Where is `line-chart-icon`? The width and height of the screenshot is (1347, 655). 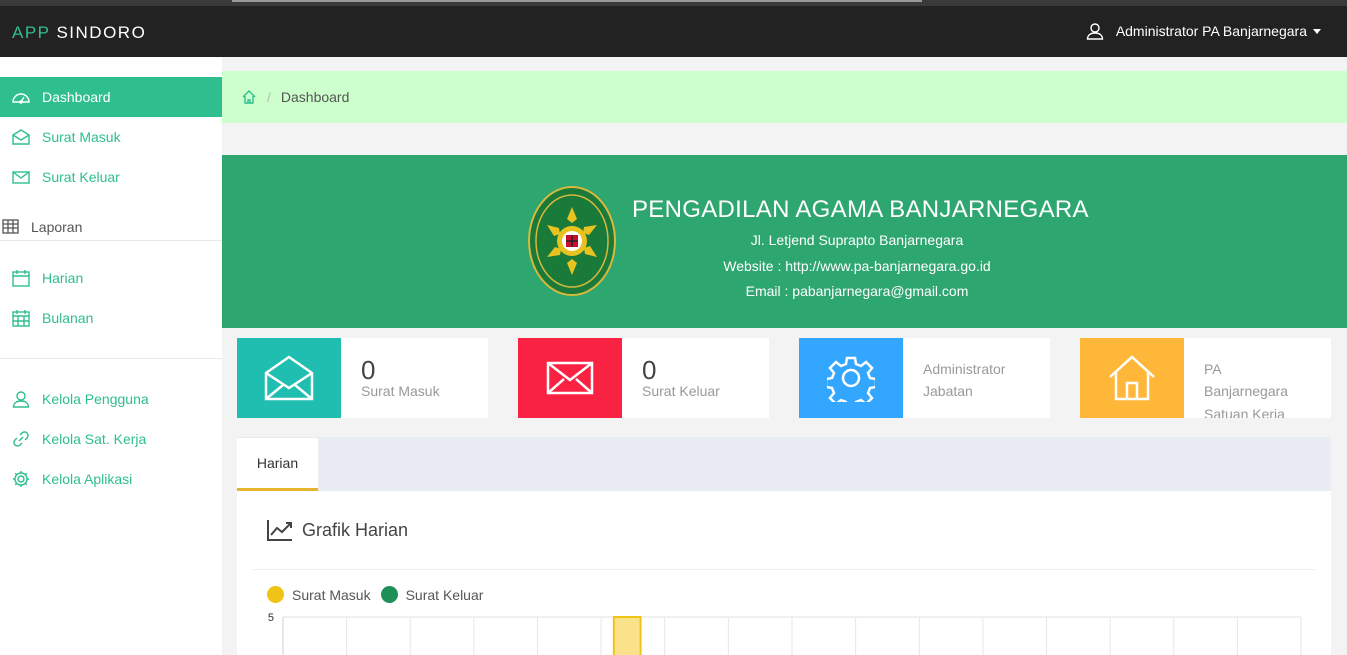
line-chart-icon is located at coordinates (279, 530).